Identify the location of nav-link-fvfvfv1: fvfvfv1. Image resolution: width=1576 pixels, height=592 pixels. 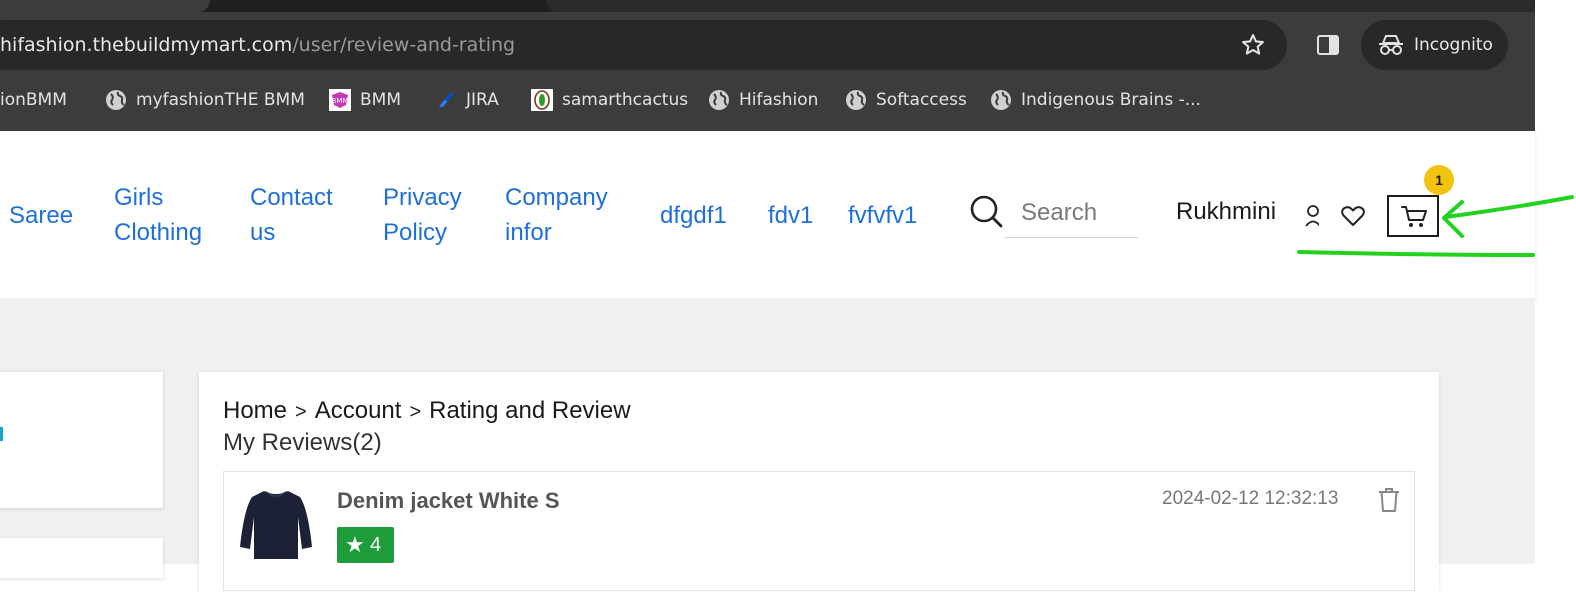
(882, 215).